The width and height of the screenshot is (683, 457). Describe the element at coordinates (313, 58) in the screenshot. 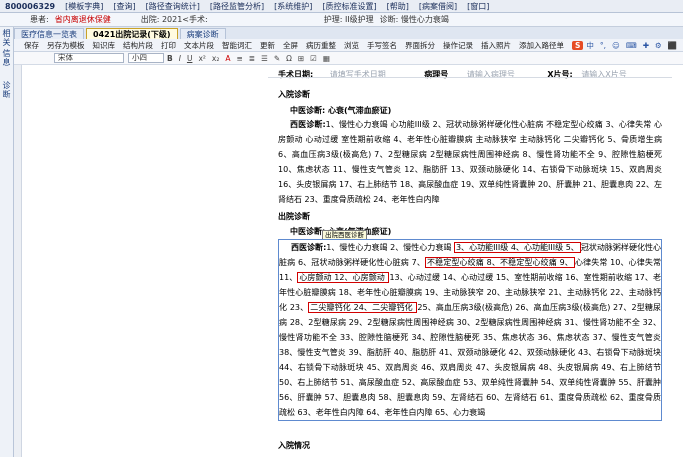

I see `checkbox-icon: ☑` at that location.